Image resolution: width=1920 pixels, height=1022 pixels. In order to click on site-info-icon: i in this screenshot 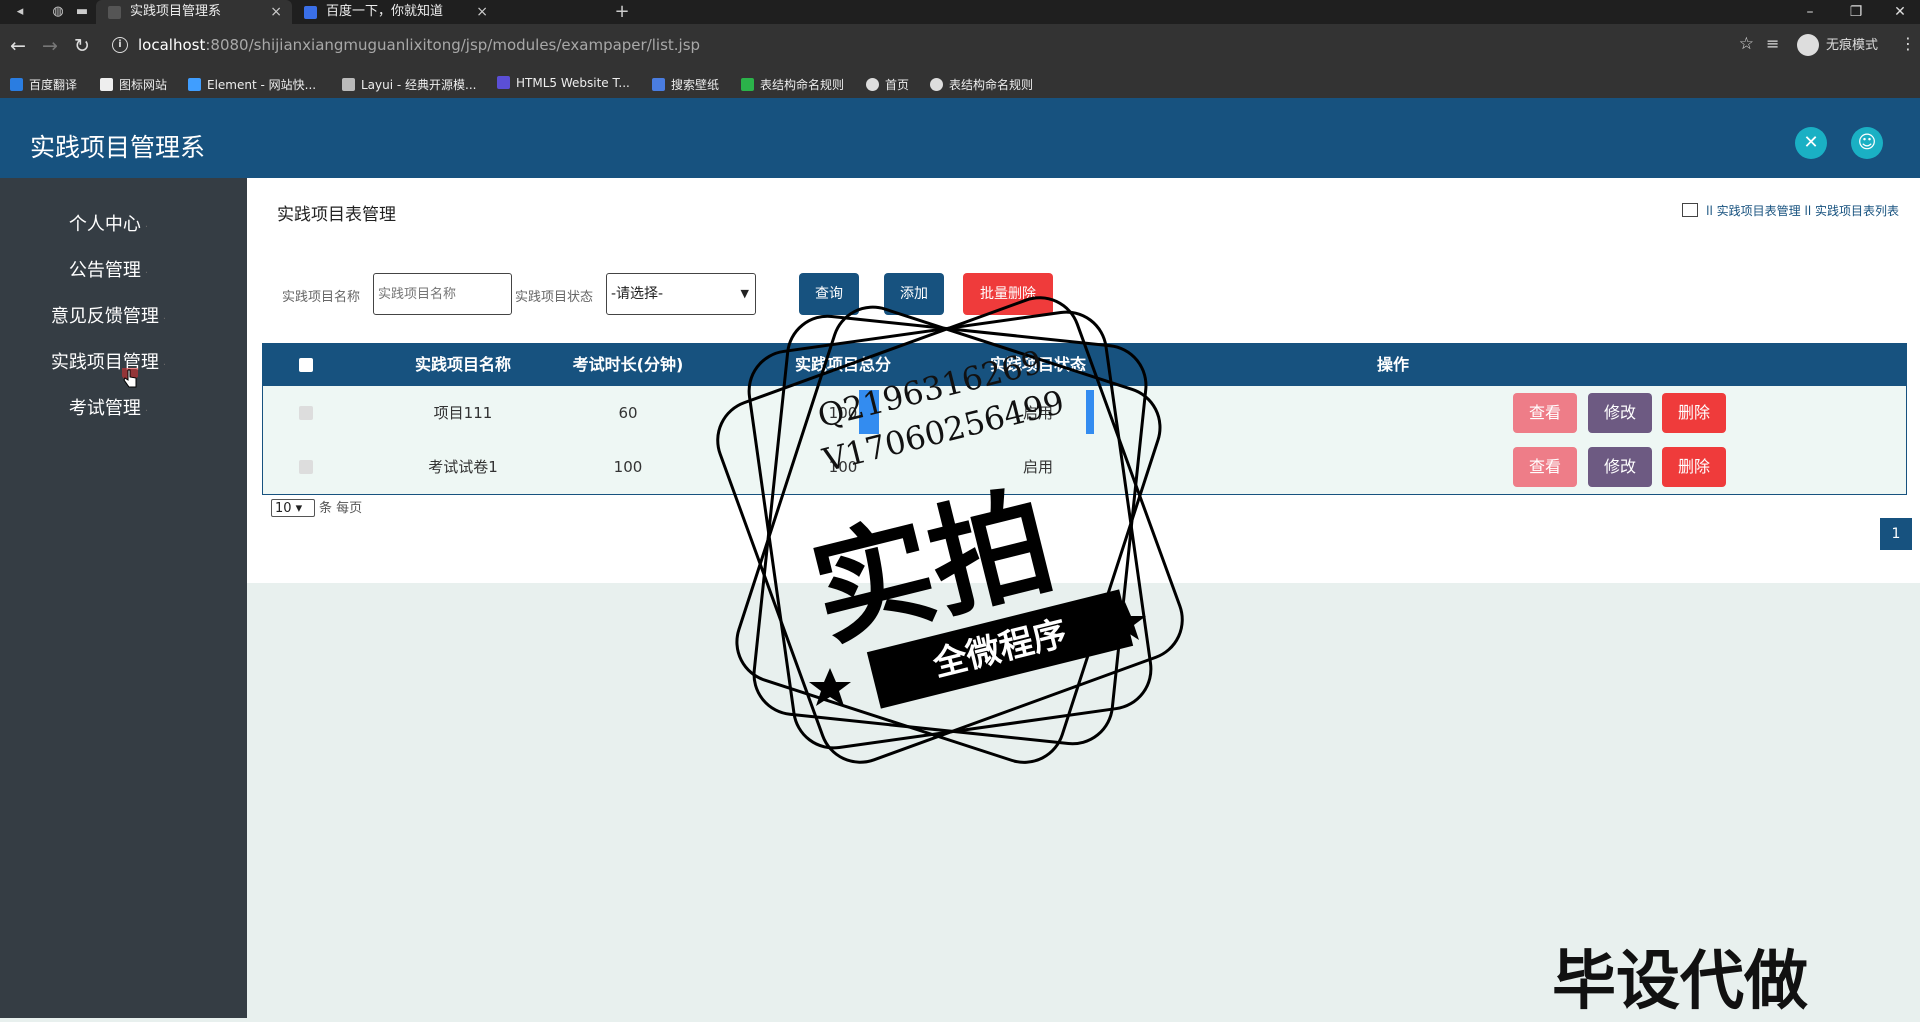, I will do `click(120, 45)`.